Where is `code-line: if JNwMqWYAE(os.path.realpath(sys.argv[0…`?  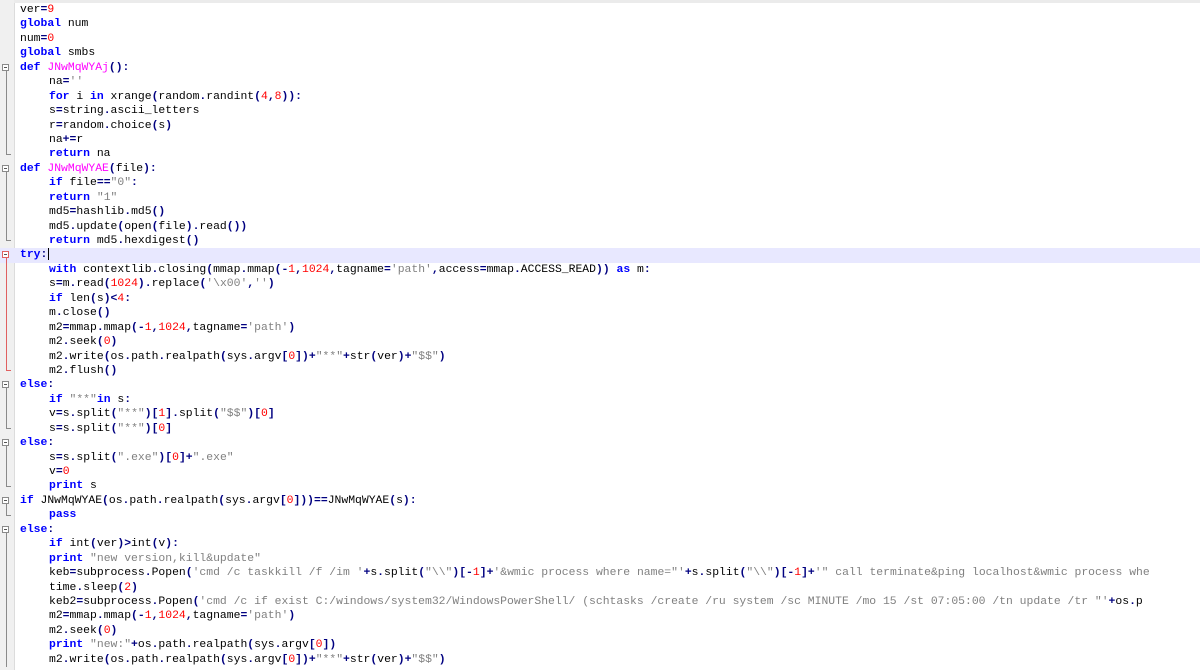
code-line: if JNwMqWYAE(os.path.realpath(sys.argv[0… is located at coordinates (600, 501).